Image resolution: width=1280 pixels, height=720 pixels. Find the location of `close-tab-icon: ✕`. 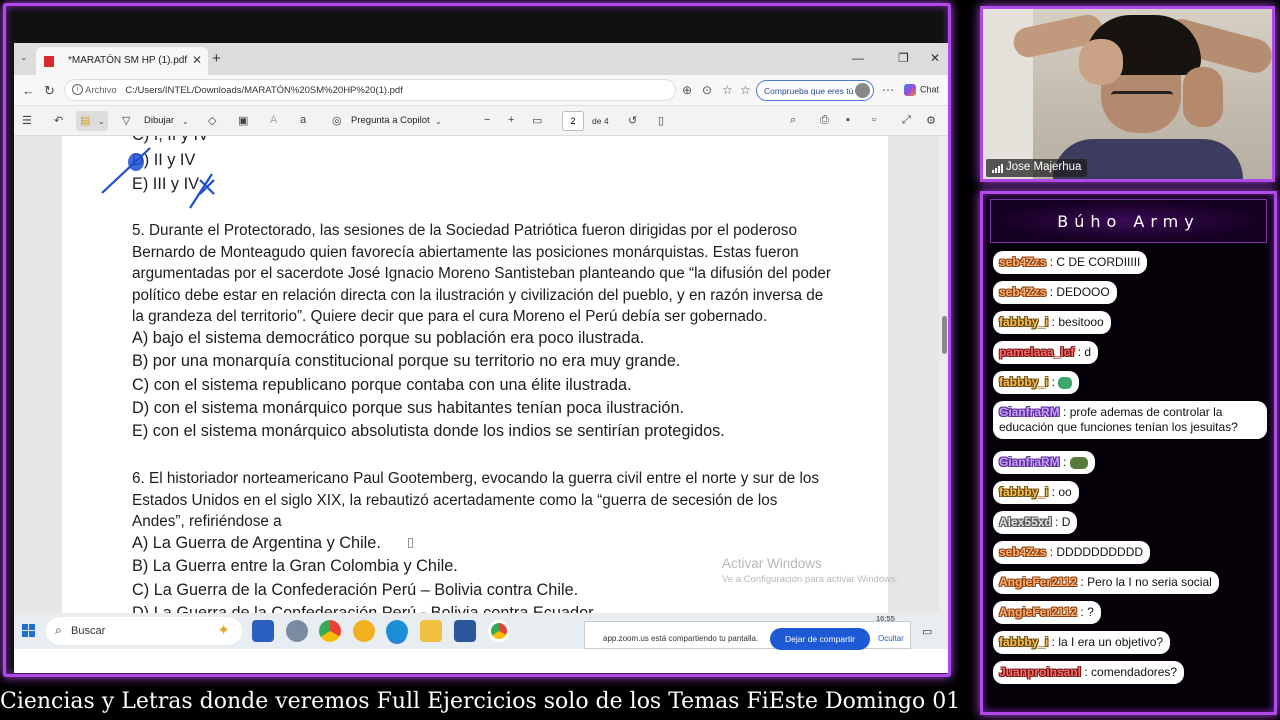

close-tab-icon: ✕ is located at coordinates (197, 60).